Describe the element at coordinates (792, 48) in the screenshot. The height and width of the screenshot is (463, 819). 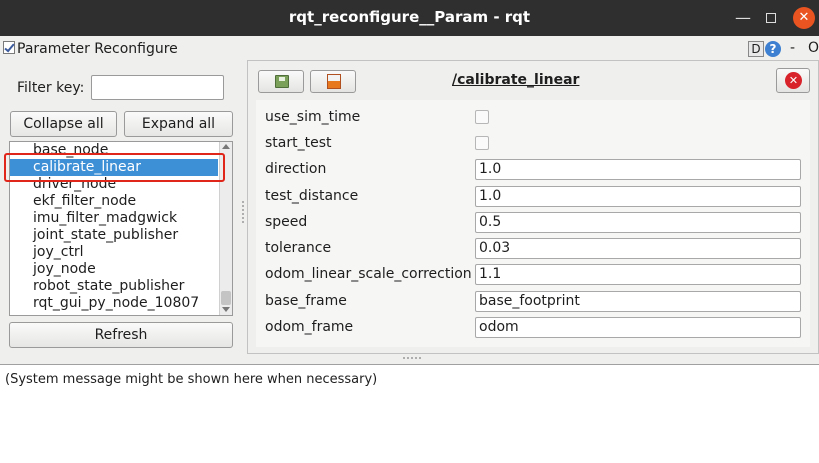
I see `minimize-plugin-button: -` at that location.